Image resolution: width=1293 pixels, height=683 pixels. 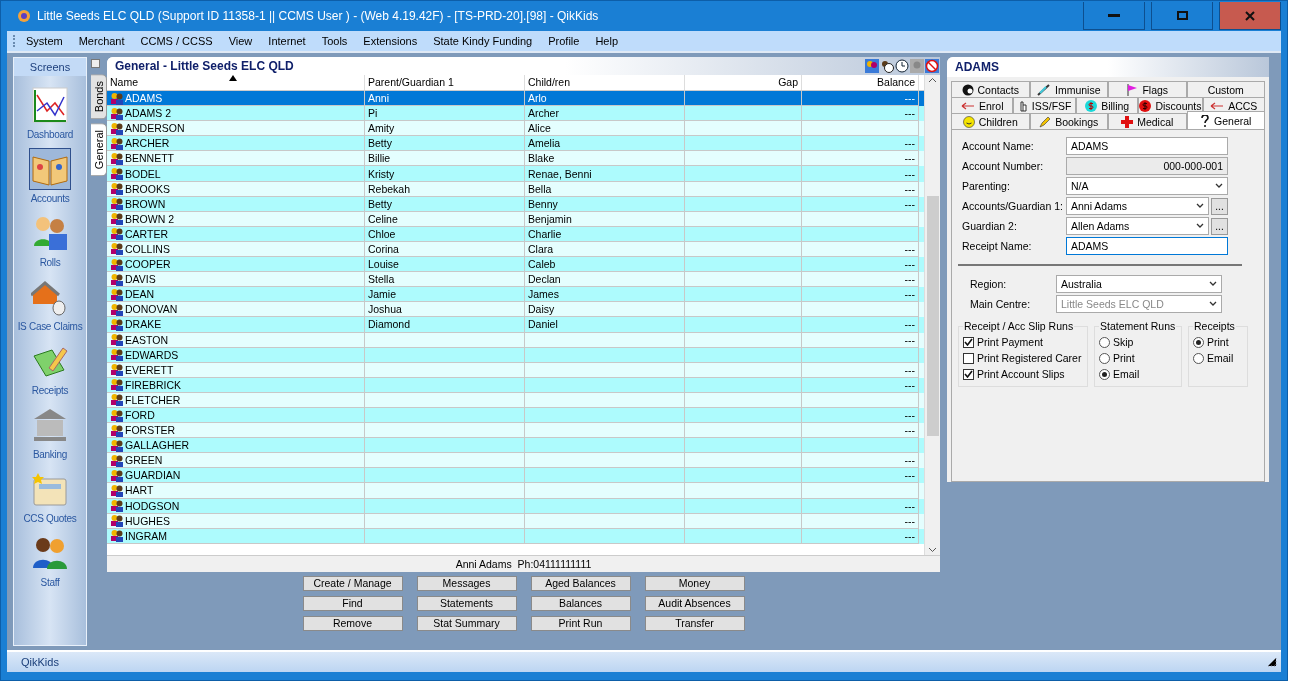 What do you see at coordinates (694, 583) in the screenshot?
I see `action-button: Money` at bounding box center [694, 583].